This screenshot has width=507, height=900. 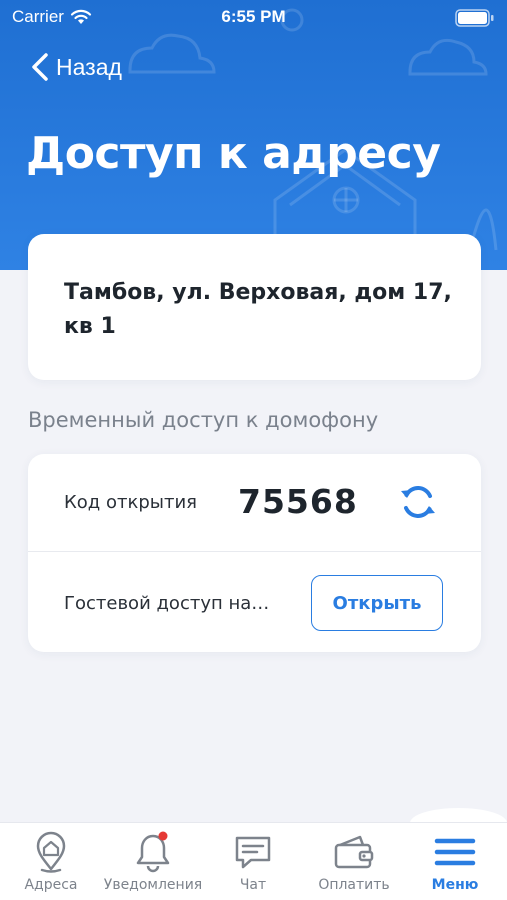 I want to click on chevron-left-icon, so click(x=40, y=67).